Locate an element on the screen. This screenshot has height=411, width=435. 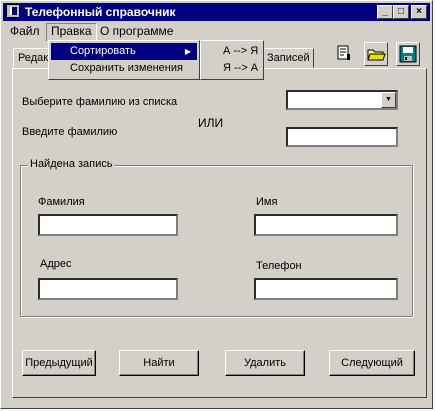
properties-icon is located at coordinates (343, 52).